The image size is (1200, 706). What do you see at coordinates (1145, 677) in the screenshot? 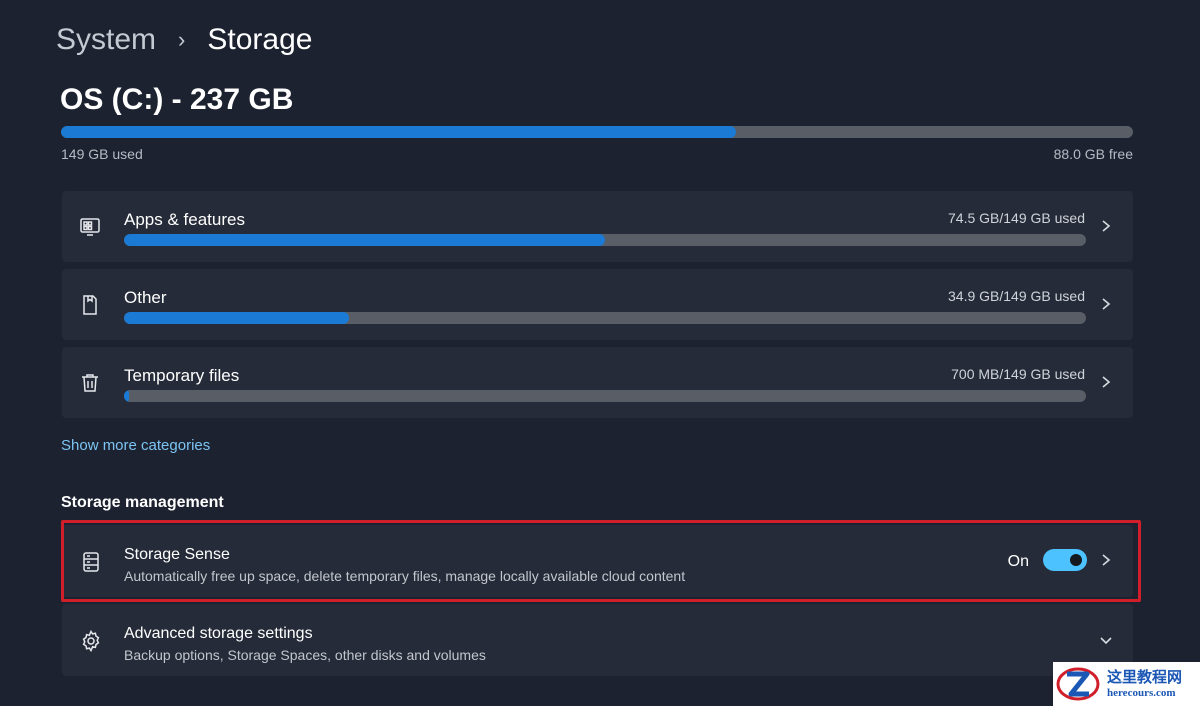
I see `watermark-chinese-text: 这里教程网` at bounding box center [1145, 677].